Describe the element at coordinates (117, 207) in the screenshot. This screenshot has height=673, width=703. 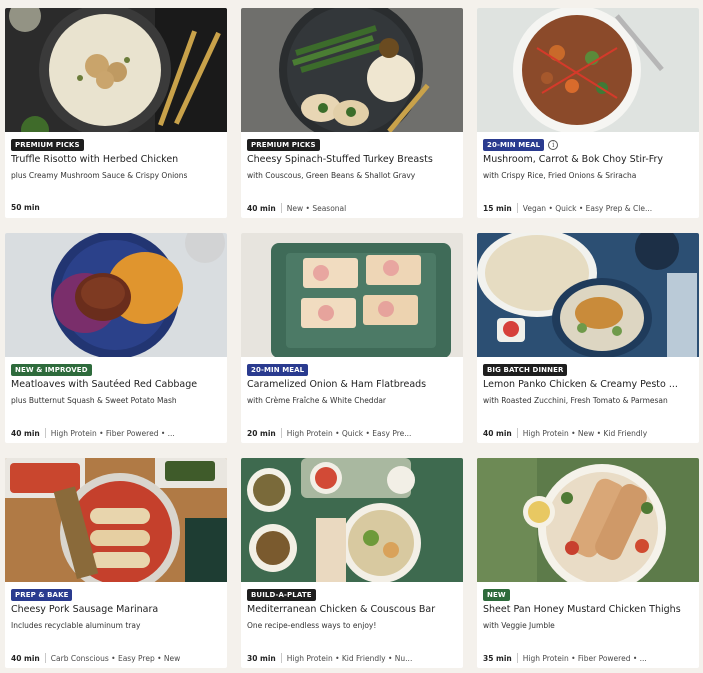
I see `meal-meta: 50 min` at that location.